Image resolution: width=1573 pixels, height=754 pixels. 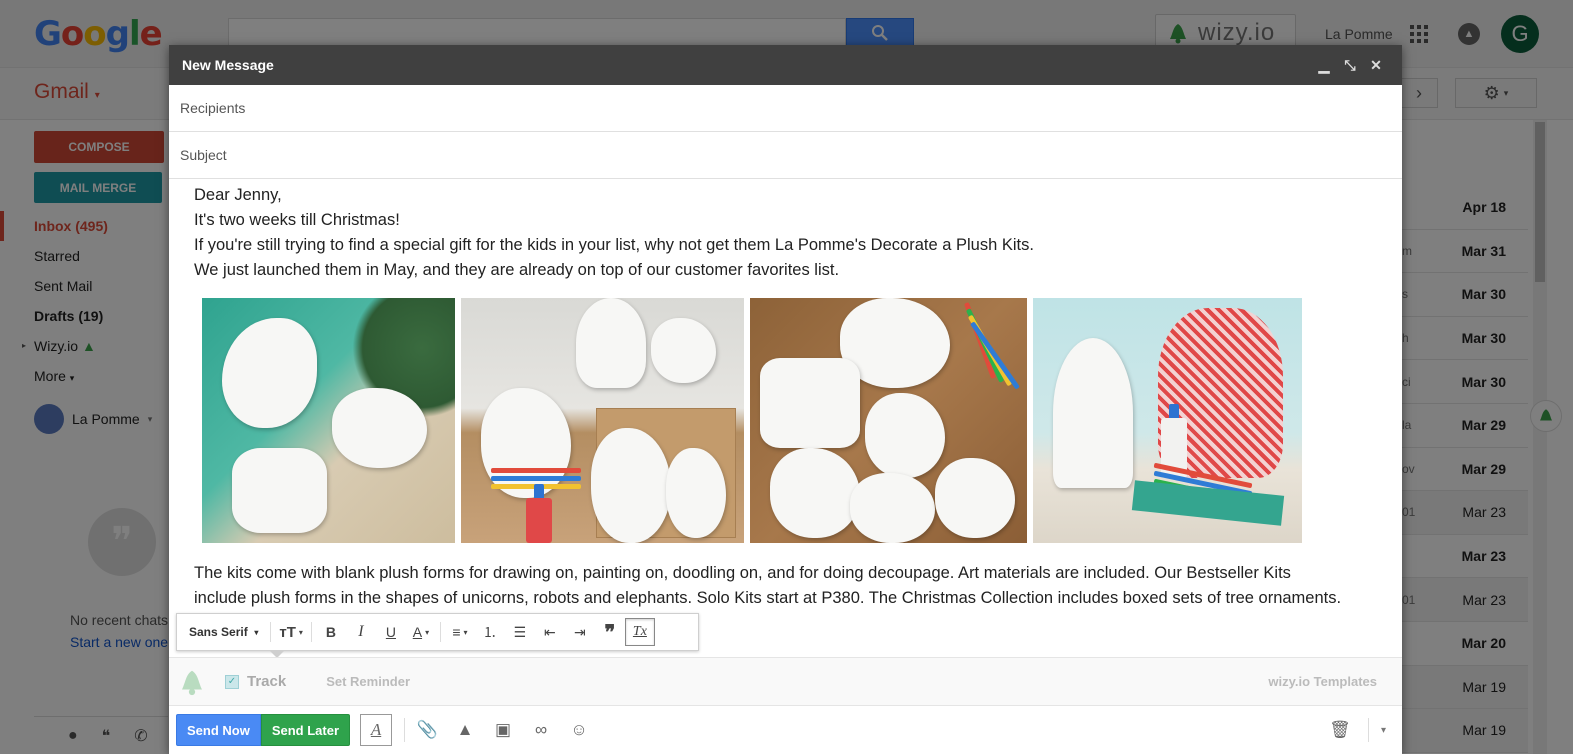 What do you see at coordinates (391, 632) in the screenshot?
I see `underline-button: U` at bounding box center [391, 632].